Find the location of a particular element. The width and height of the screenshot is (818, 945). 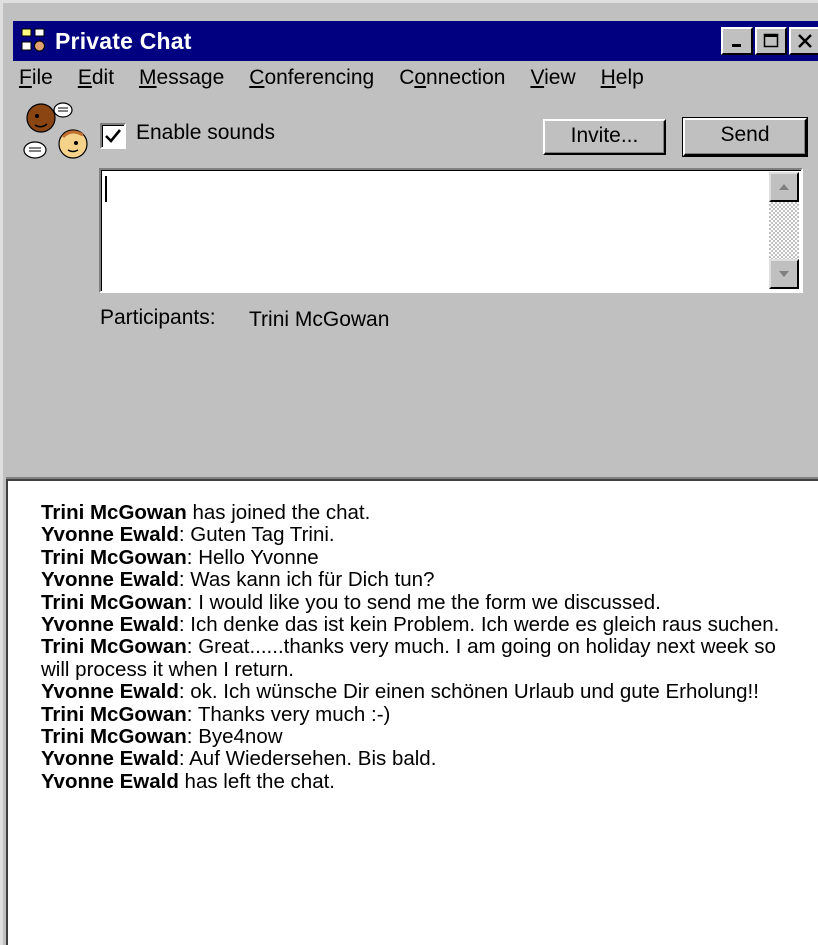

arrow-up-icon is located at coordinates (784, 187).